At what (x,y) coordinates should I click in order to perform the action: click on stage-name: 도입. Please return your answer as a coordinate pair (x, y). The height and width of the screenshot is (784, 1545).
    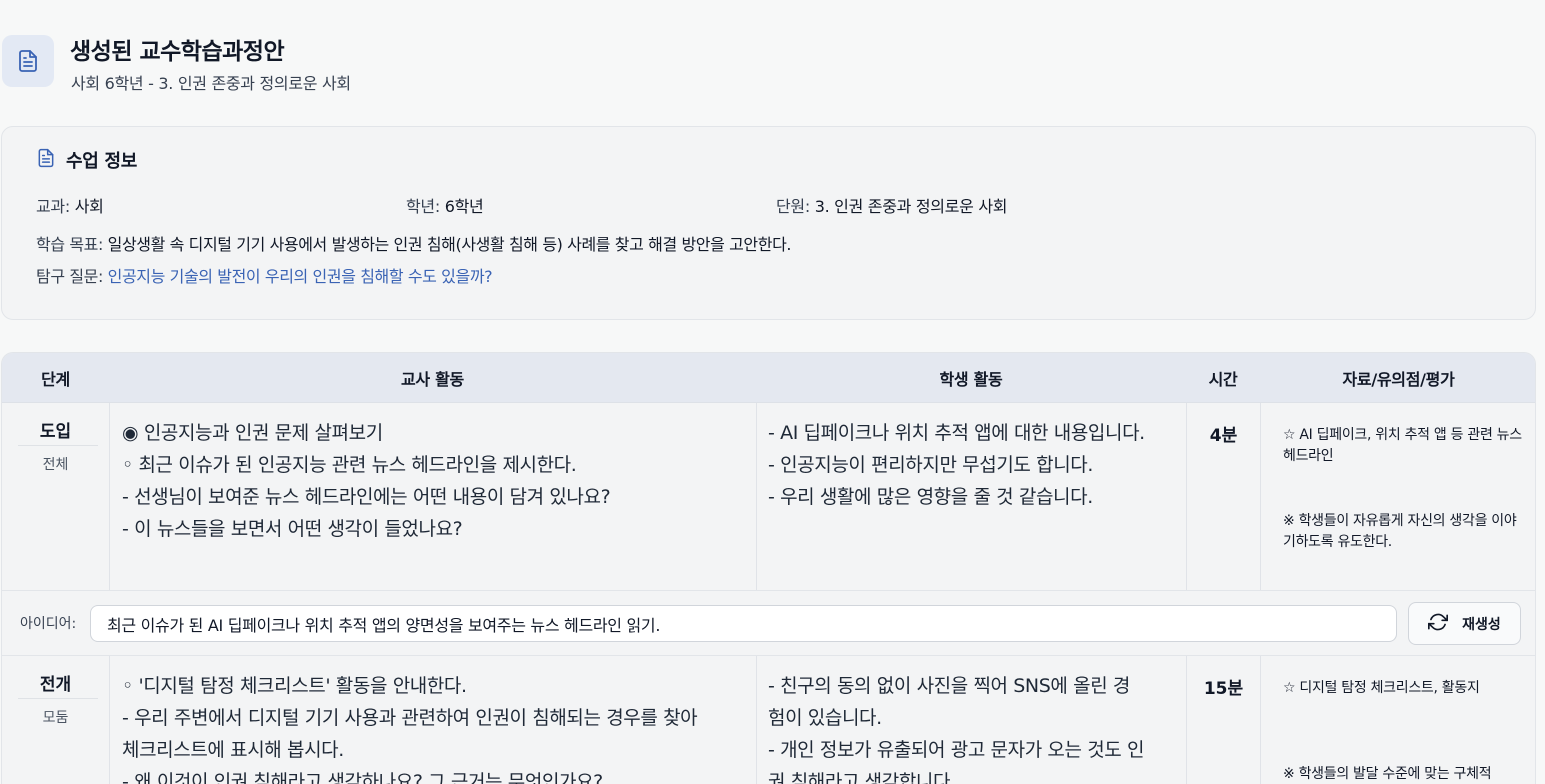
    Looking at the image, I should click on (55, 432).